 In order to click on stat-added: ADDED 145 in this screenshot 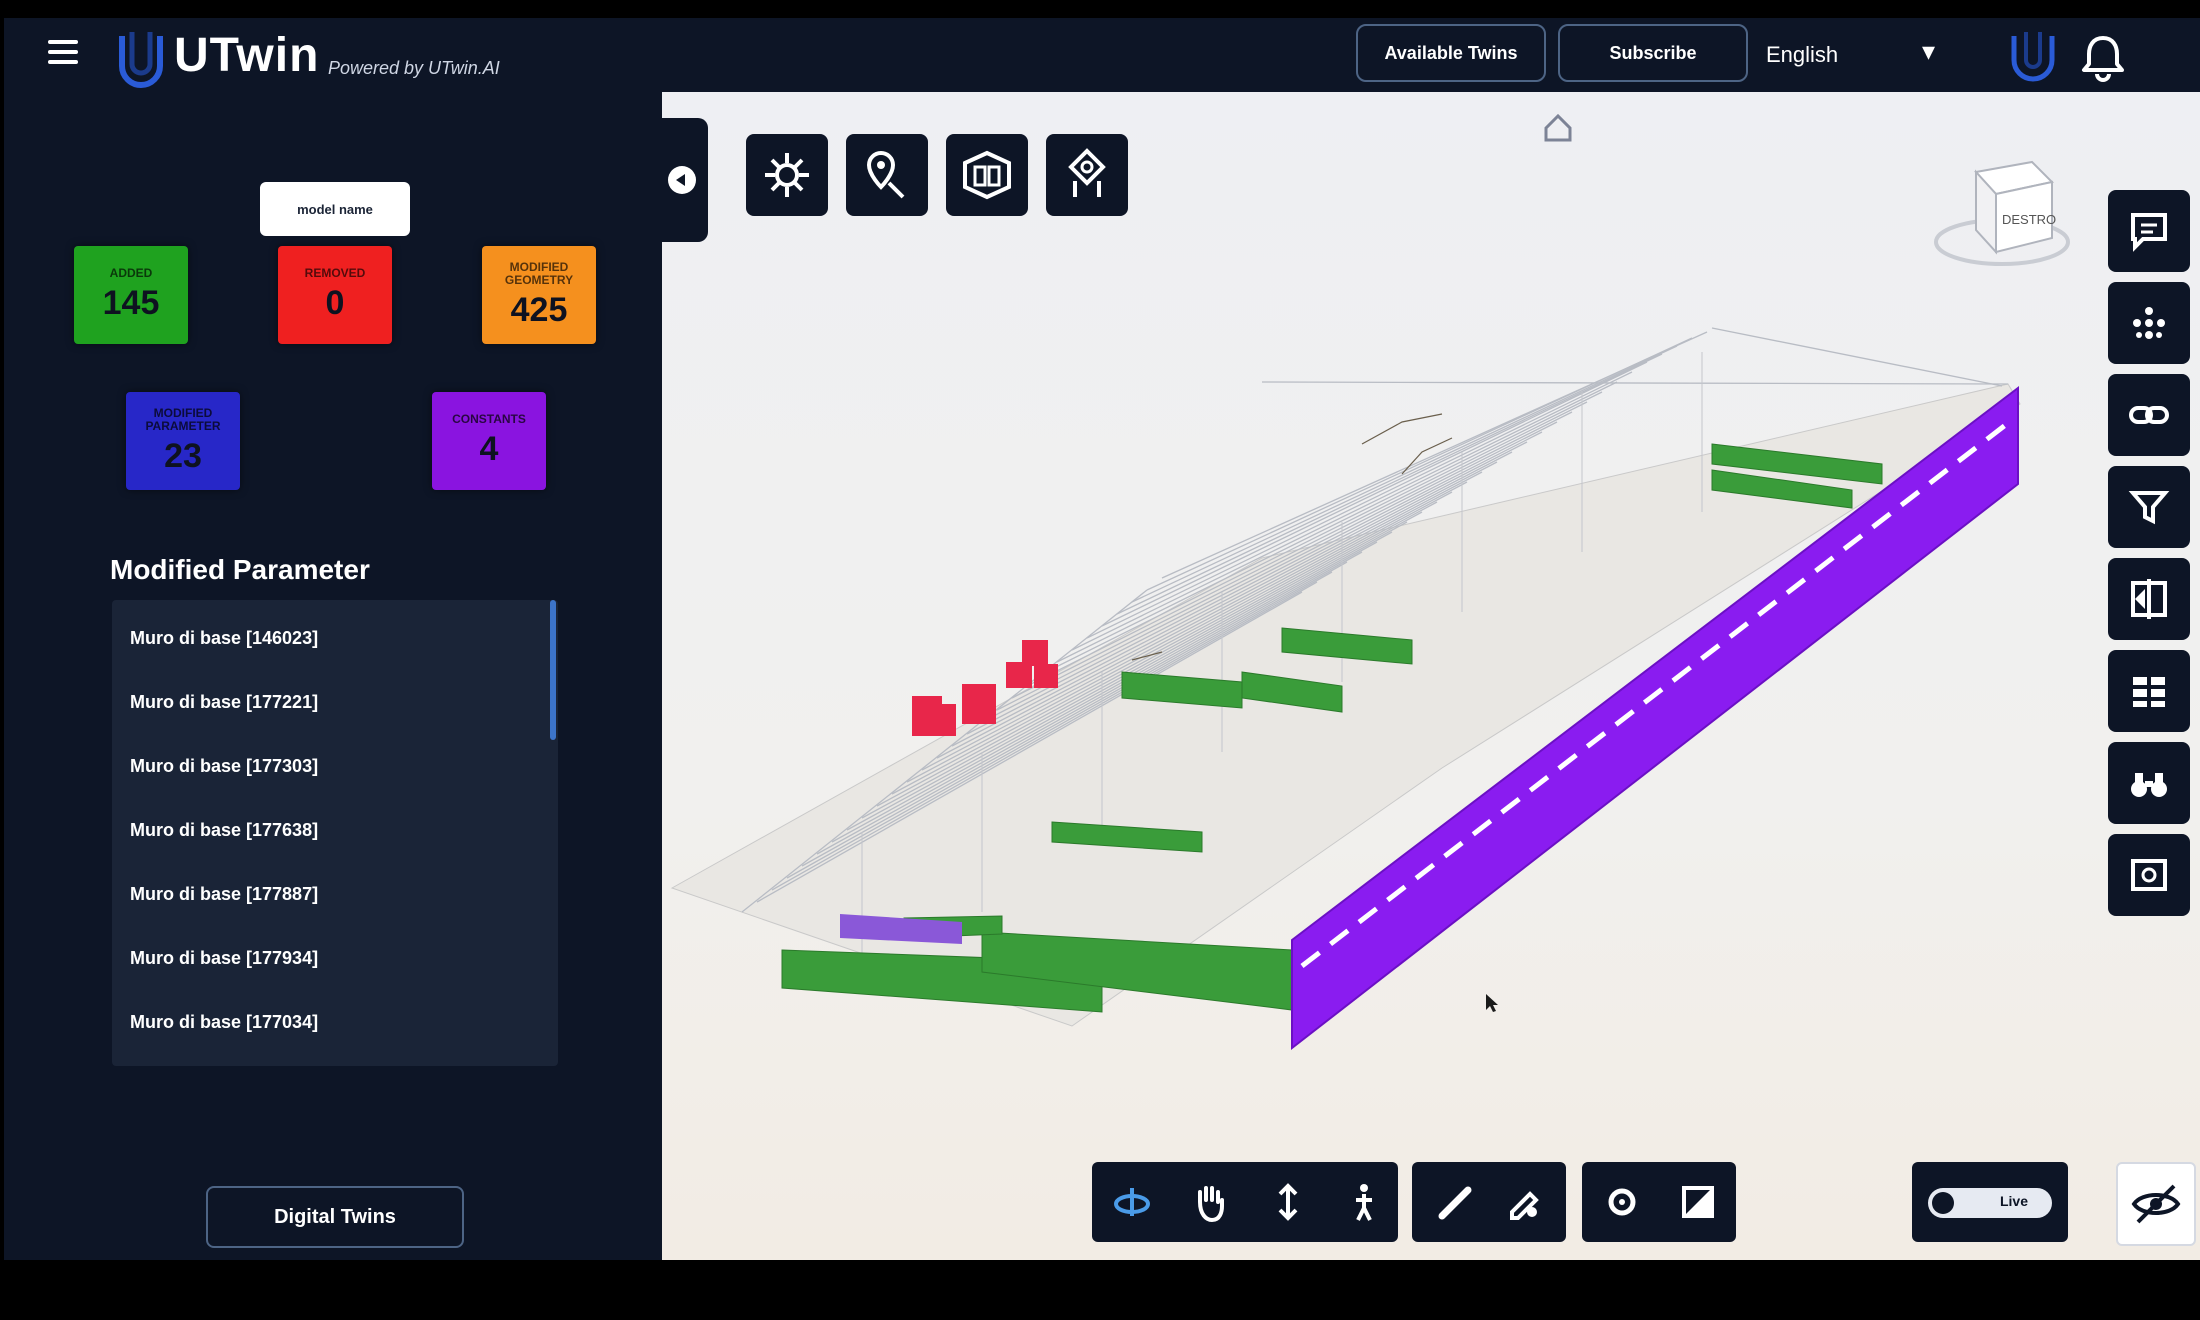, I will do `click(131, 295)`.